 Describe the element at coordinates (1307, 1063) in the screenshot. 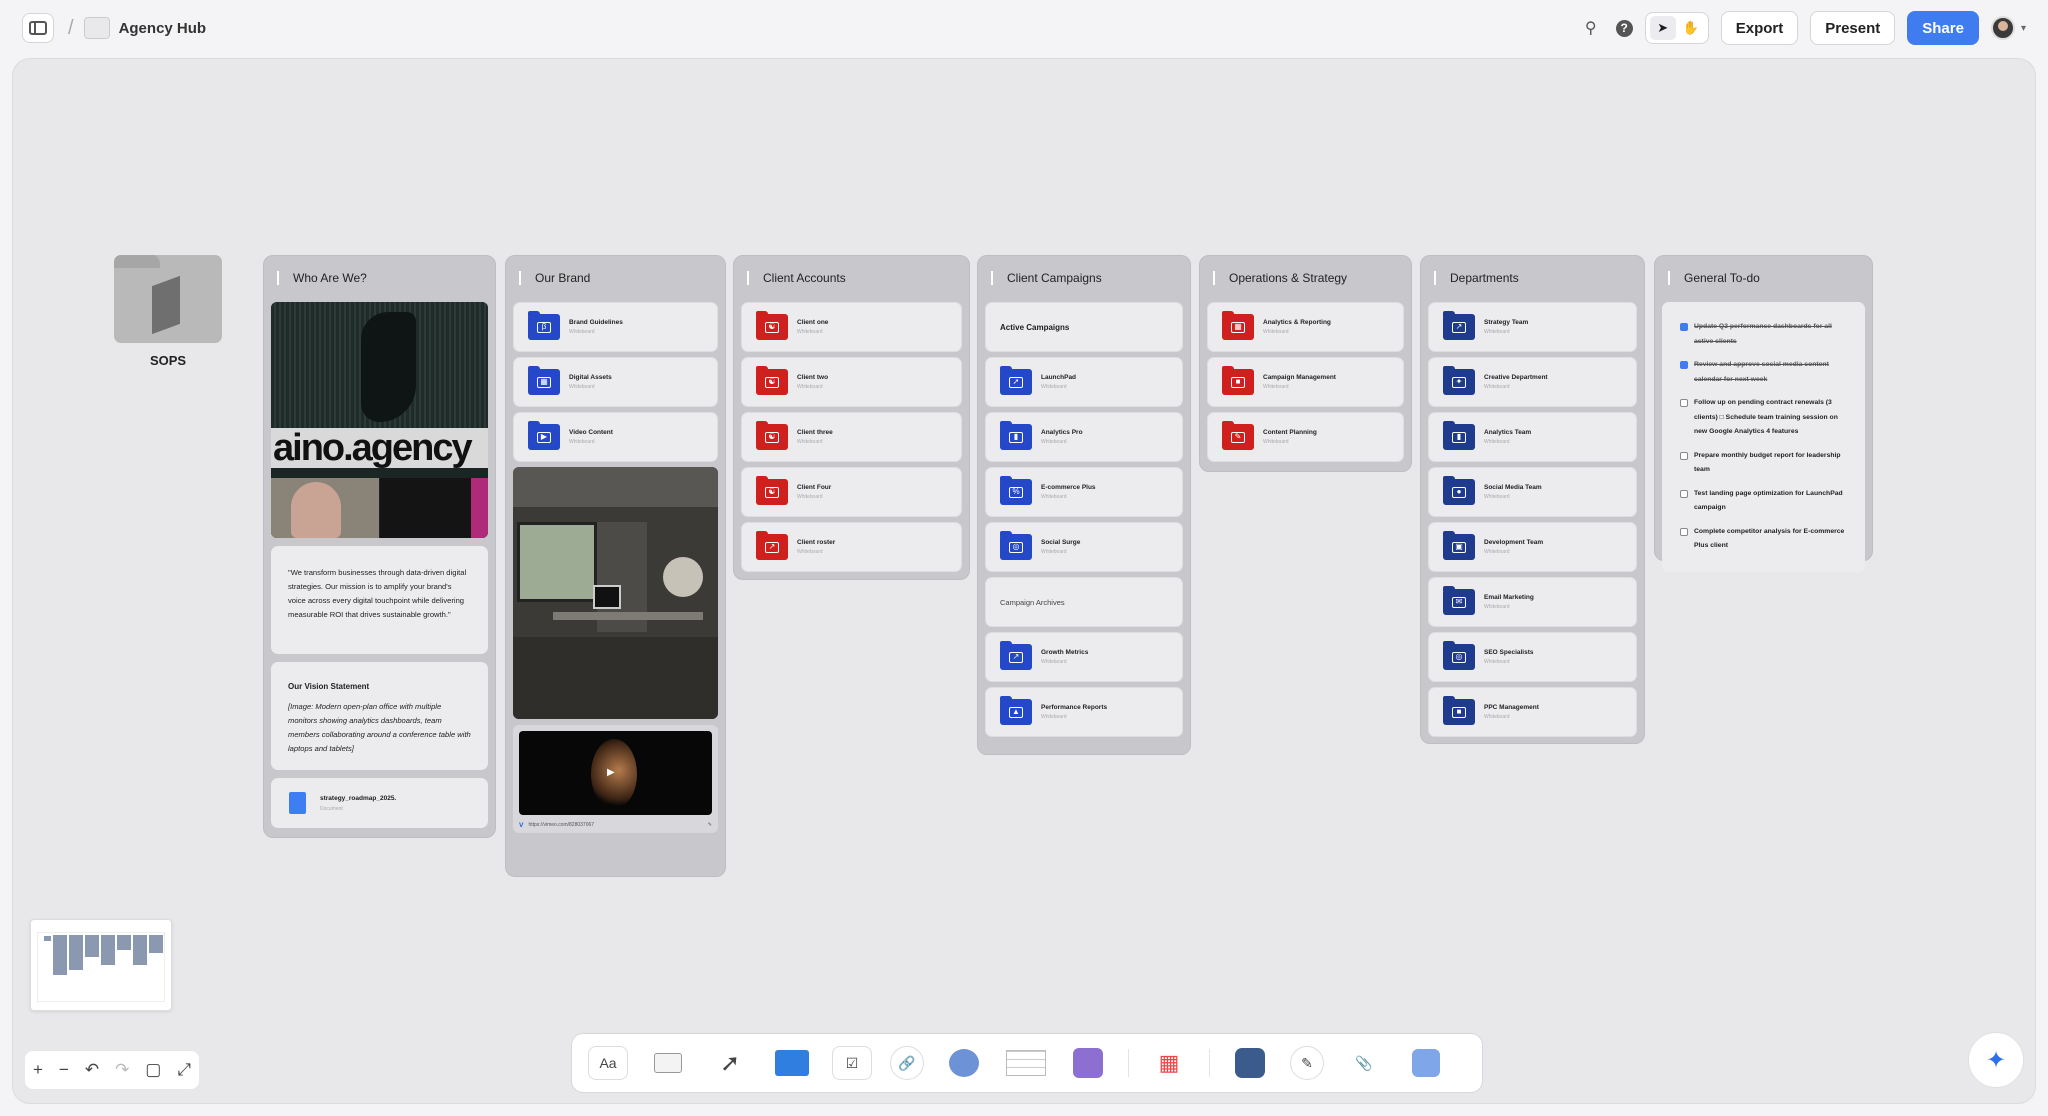

I see `draw-tool-icon: ✎` at that location.